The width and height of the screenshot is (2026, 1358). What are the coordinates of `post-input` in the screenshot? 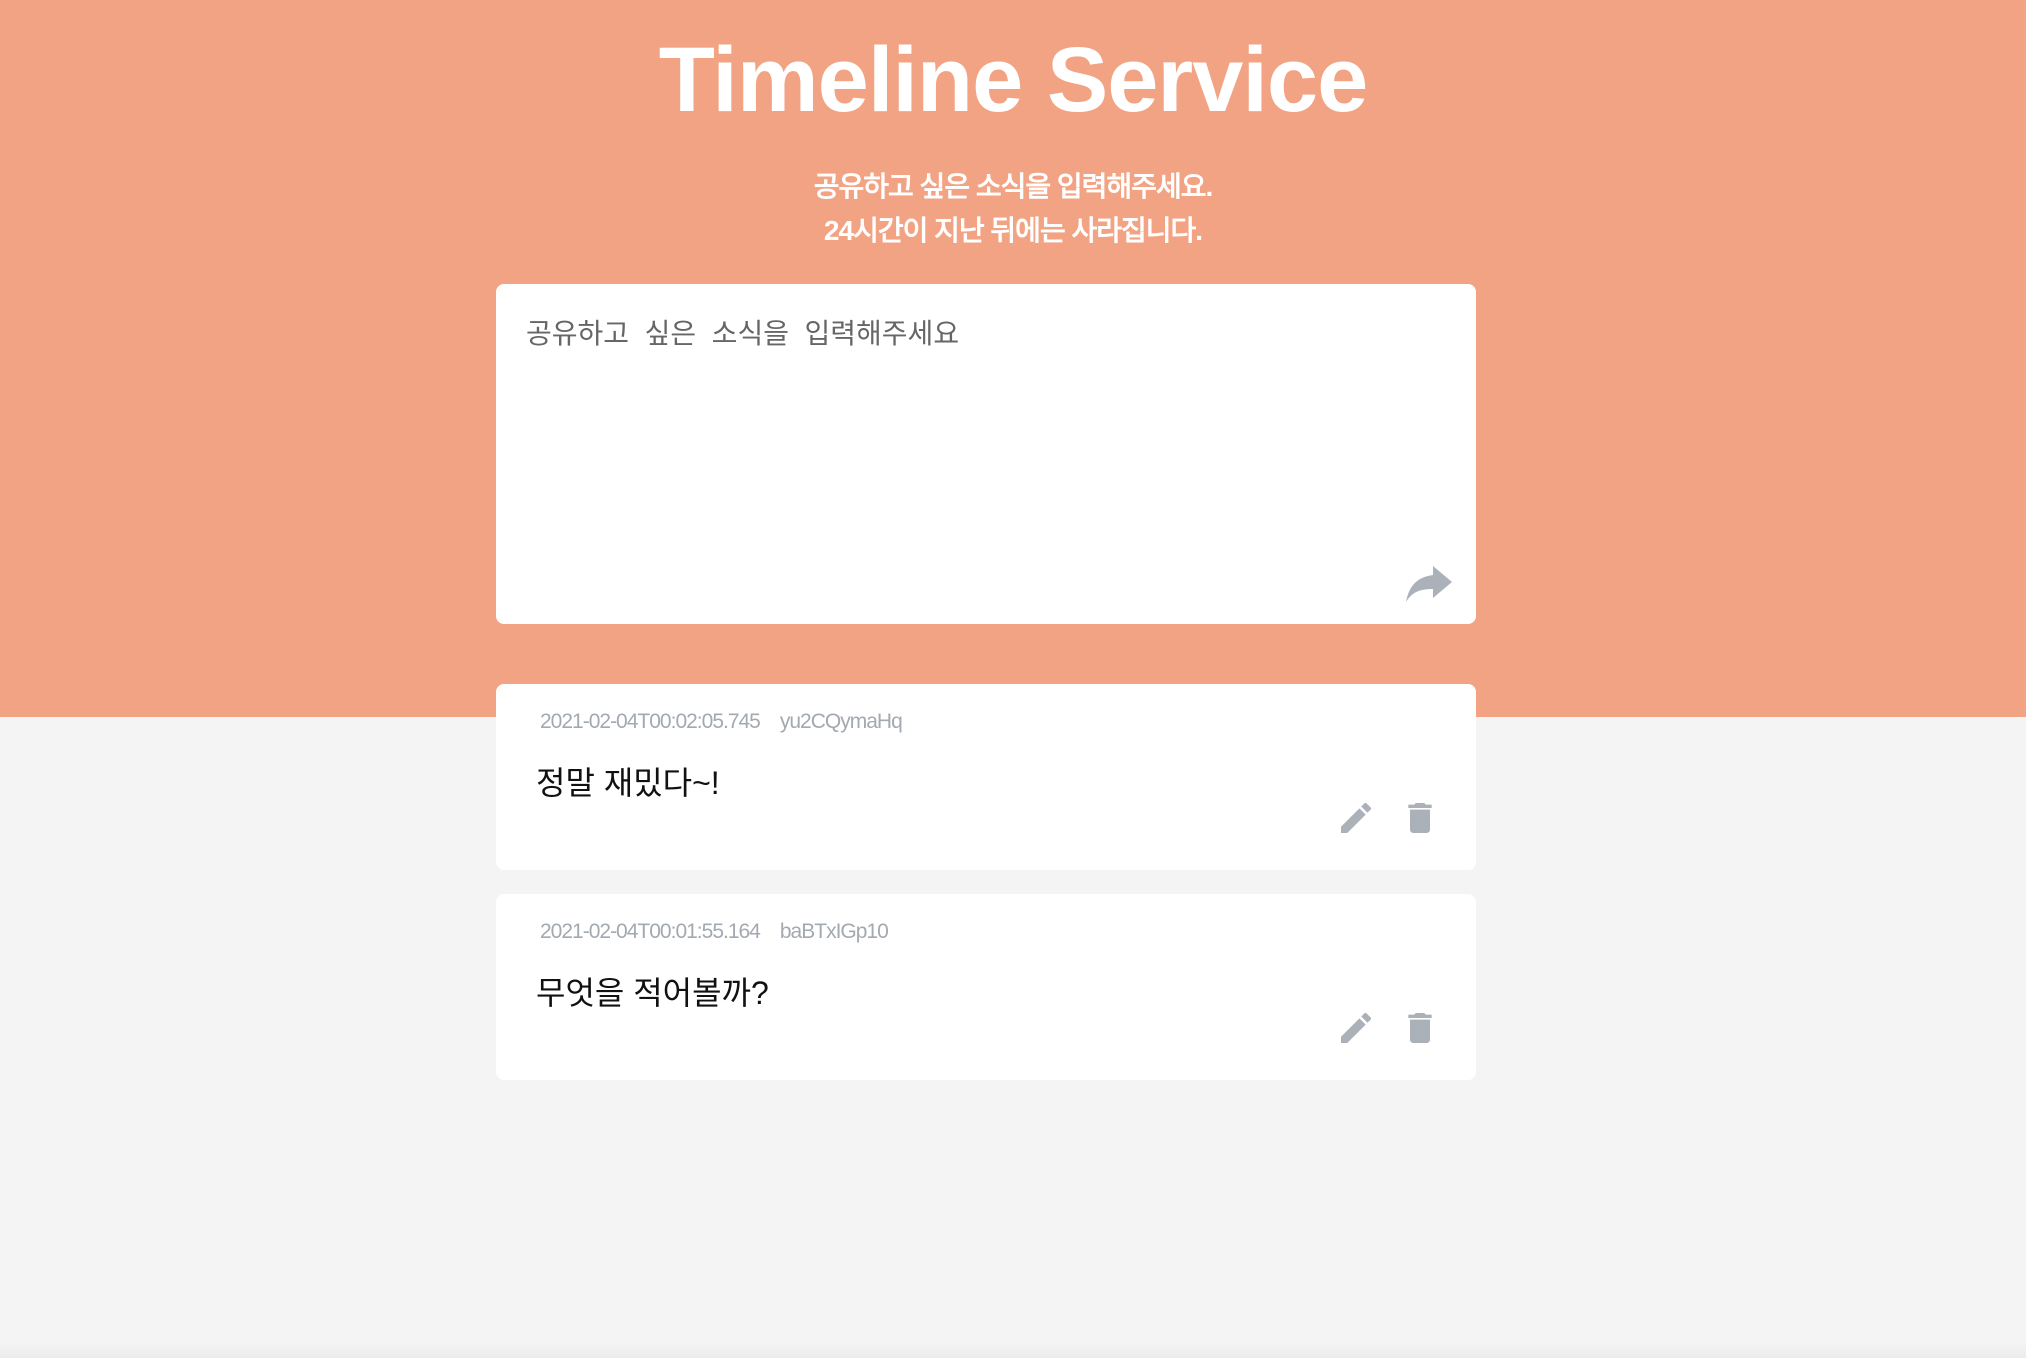 It's located at (986, 454).